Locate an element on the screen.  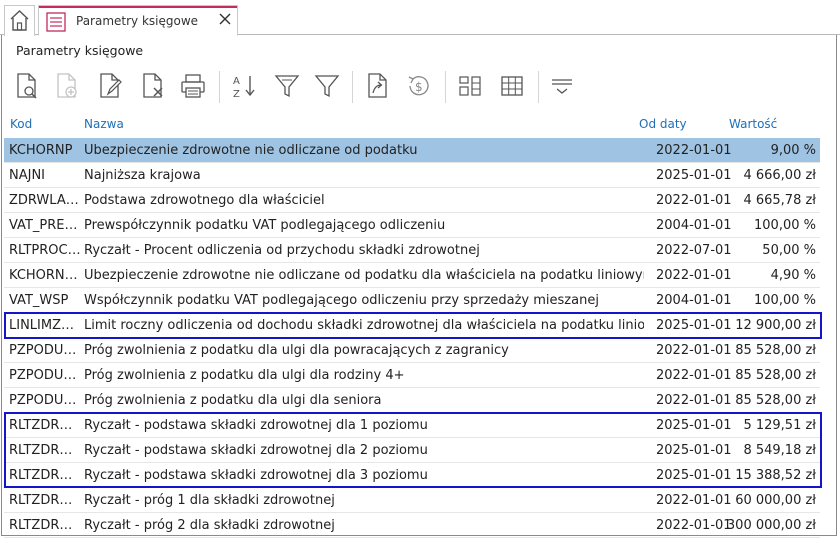
section-title: Parametry księgowe is located at coordinates (80, 50).